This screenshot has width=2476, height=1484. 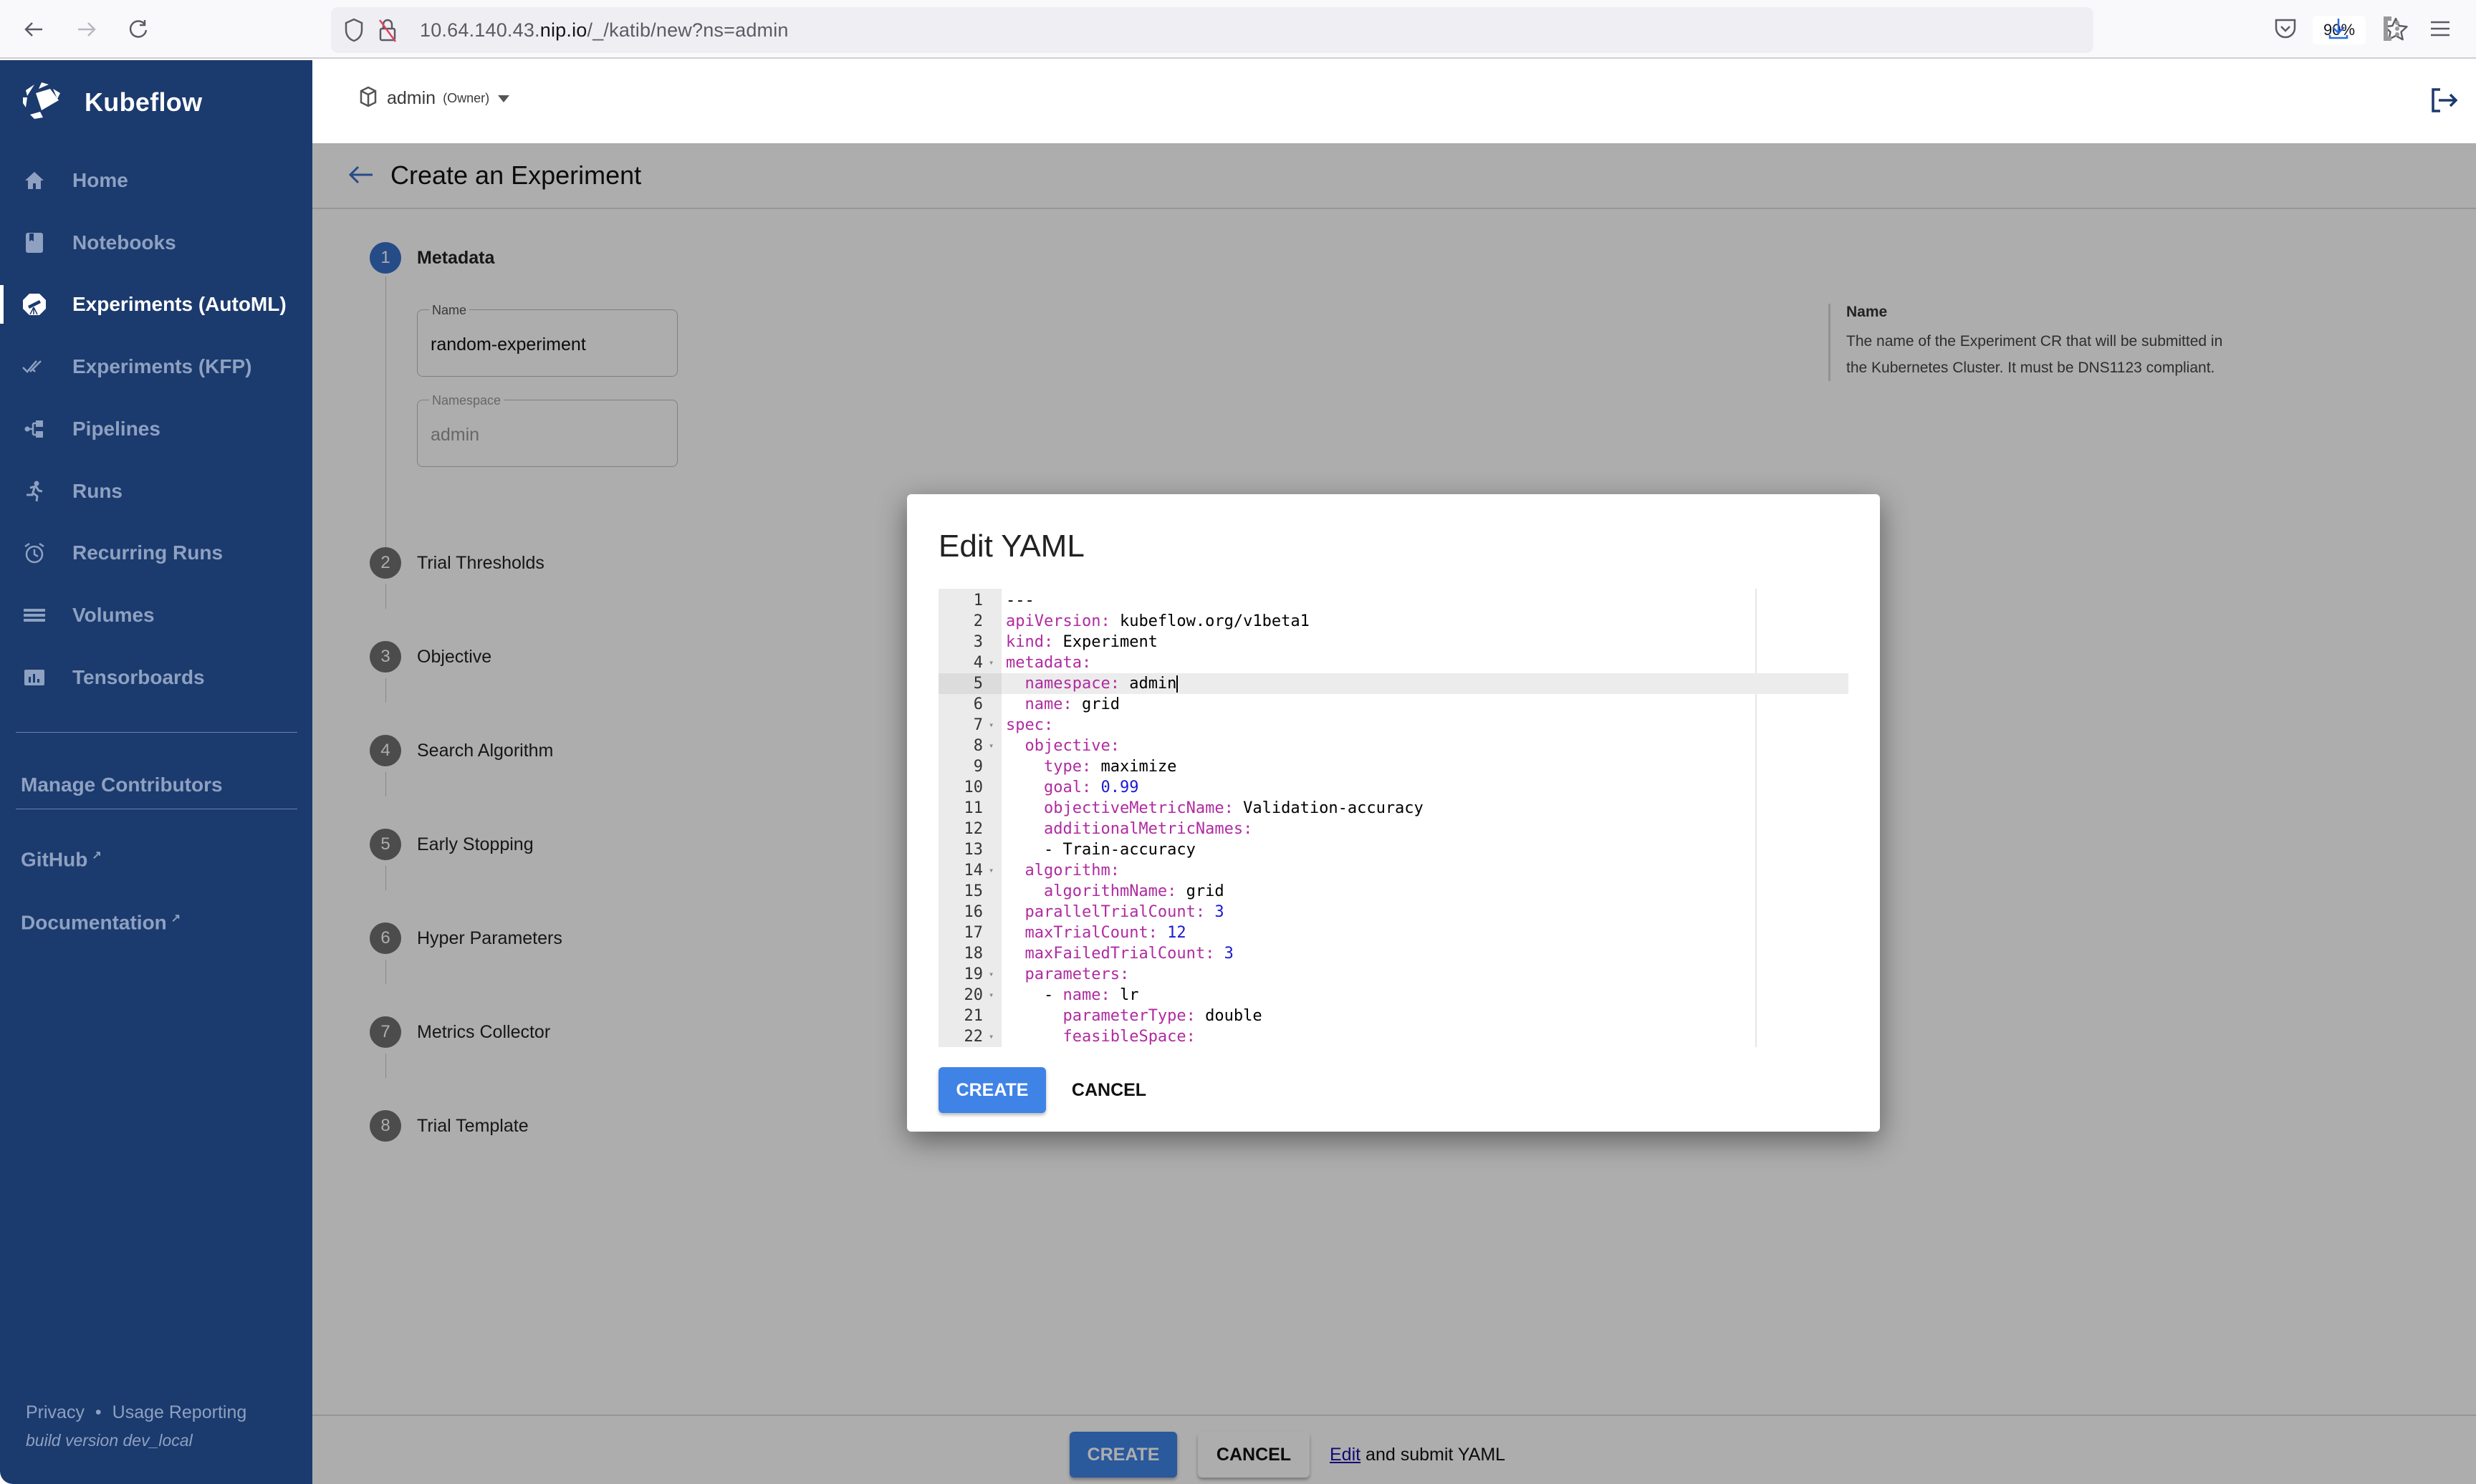 What do you see at coordinates (388, 32) in the screenshot?
I see `insecure-lock-icon` at bounding box center [388, 32].